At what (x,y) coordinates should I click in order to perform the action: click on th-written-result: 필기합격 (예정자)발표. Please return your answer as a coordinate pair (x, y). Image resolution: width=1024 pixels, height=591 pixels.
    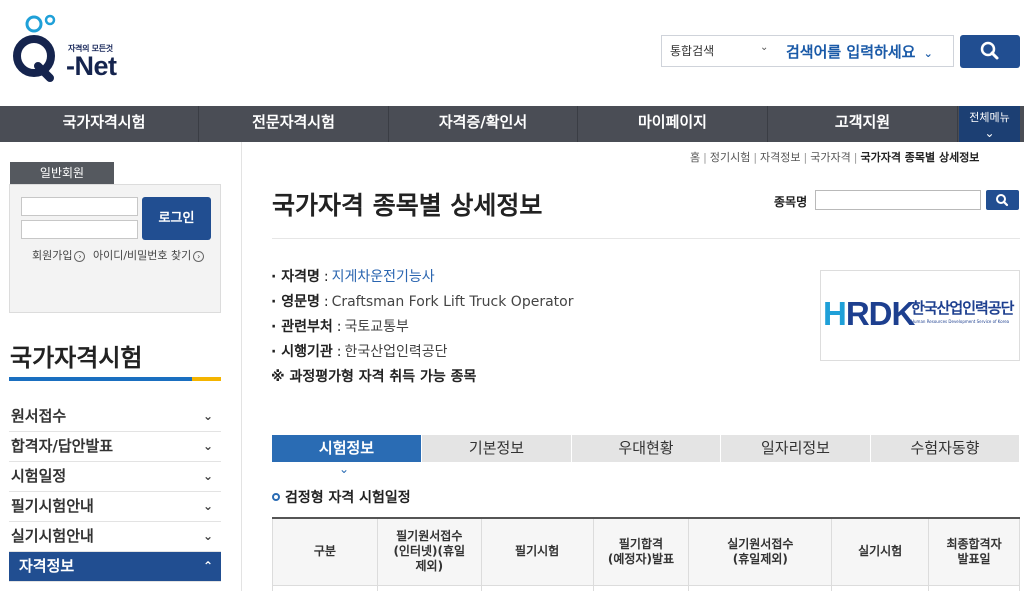
    Looking at the image, I should click on (641, 551).